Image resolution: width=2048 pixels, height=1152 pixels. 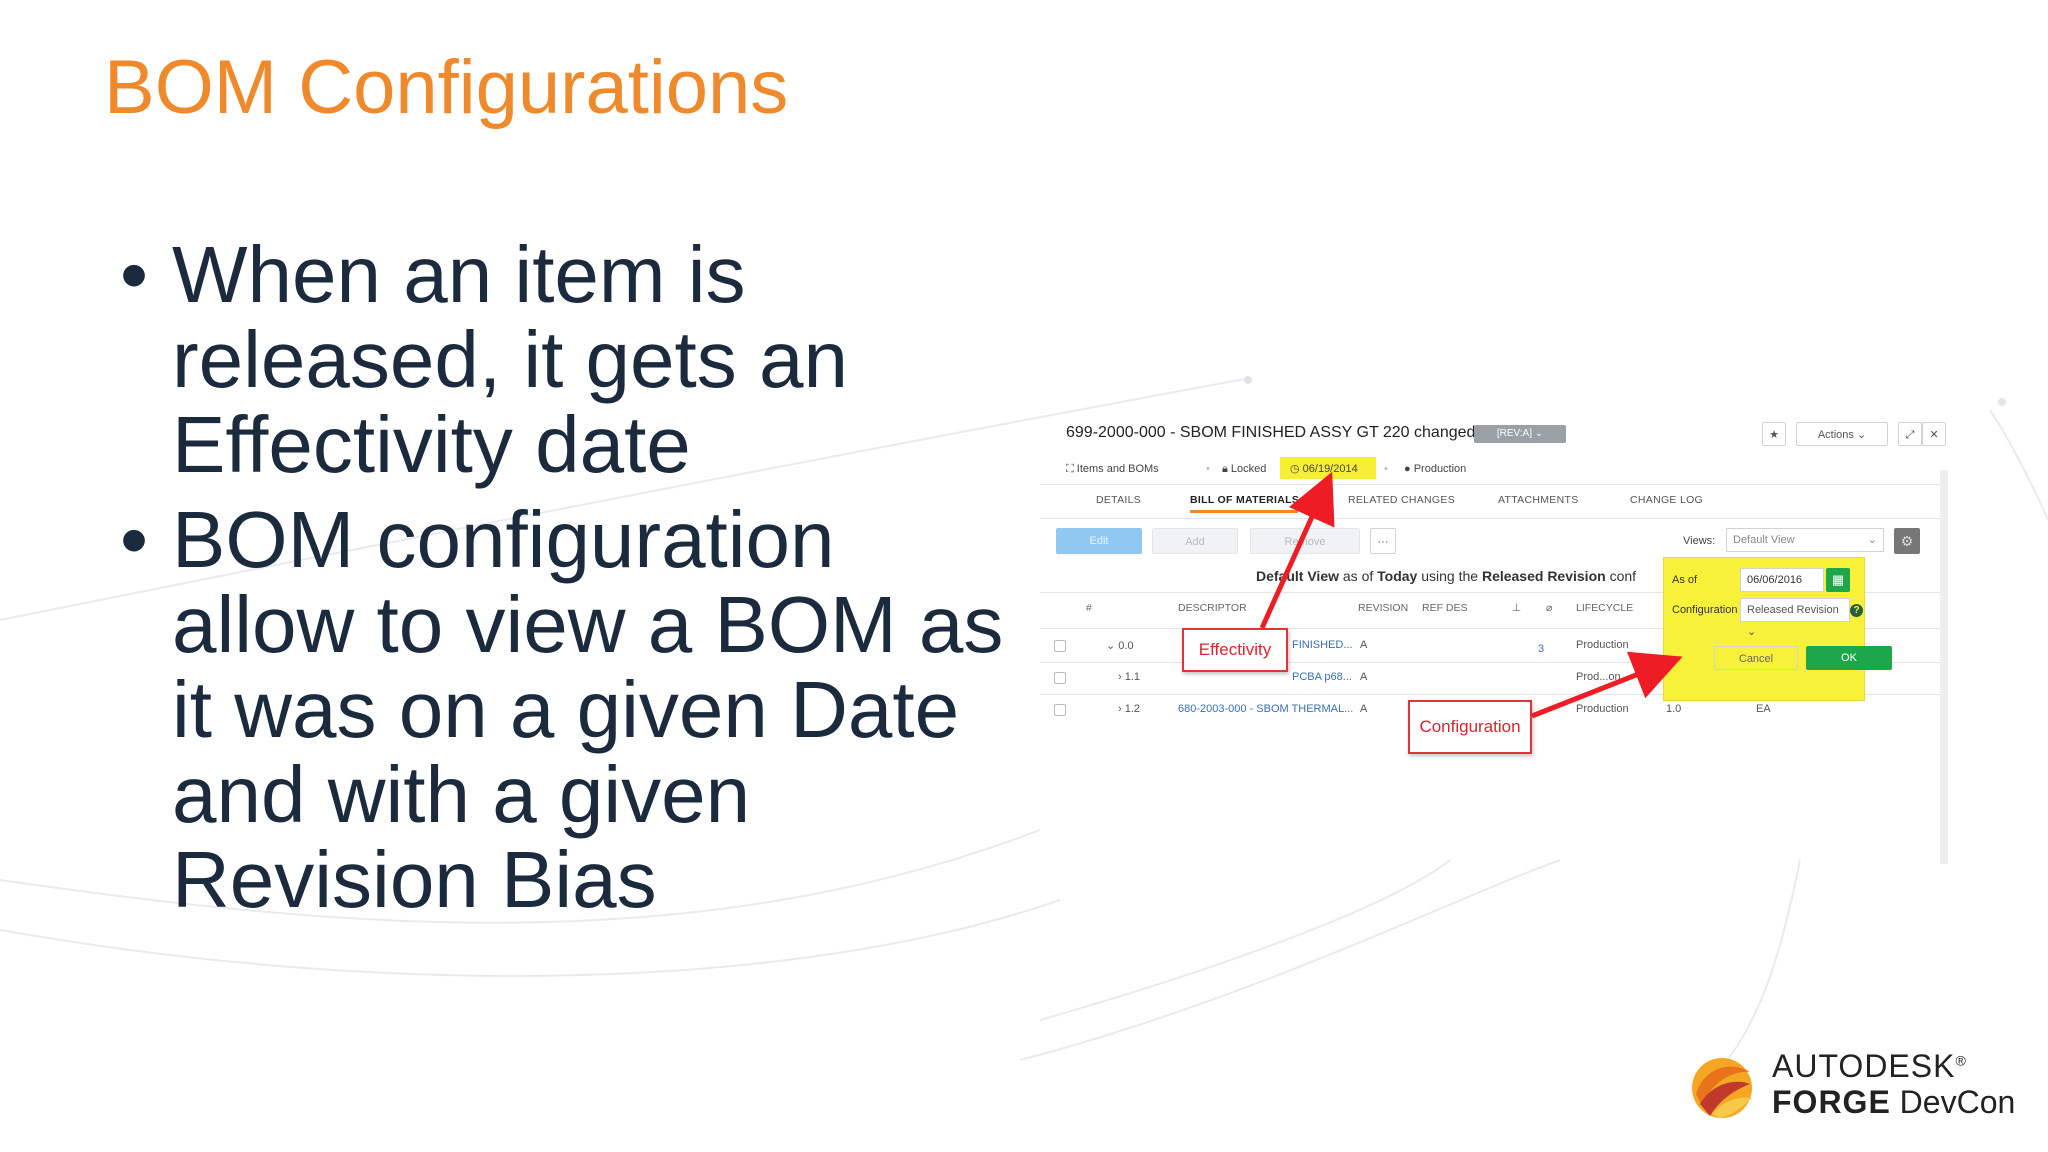 What do you see at coordinates (588, 624) in the screenshot?
I see `bullet-line: allow to view a BOM as` at bounding box center [588, 624].